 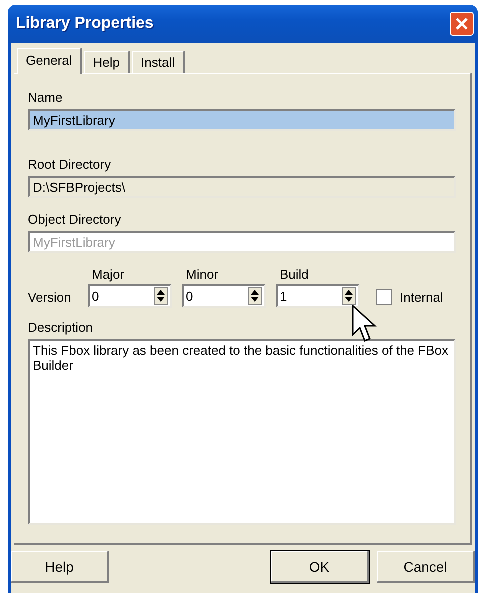 I want to click on dialog-button: OK, so click(x=320, y=567).